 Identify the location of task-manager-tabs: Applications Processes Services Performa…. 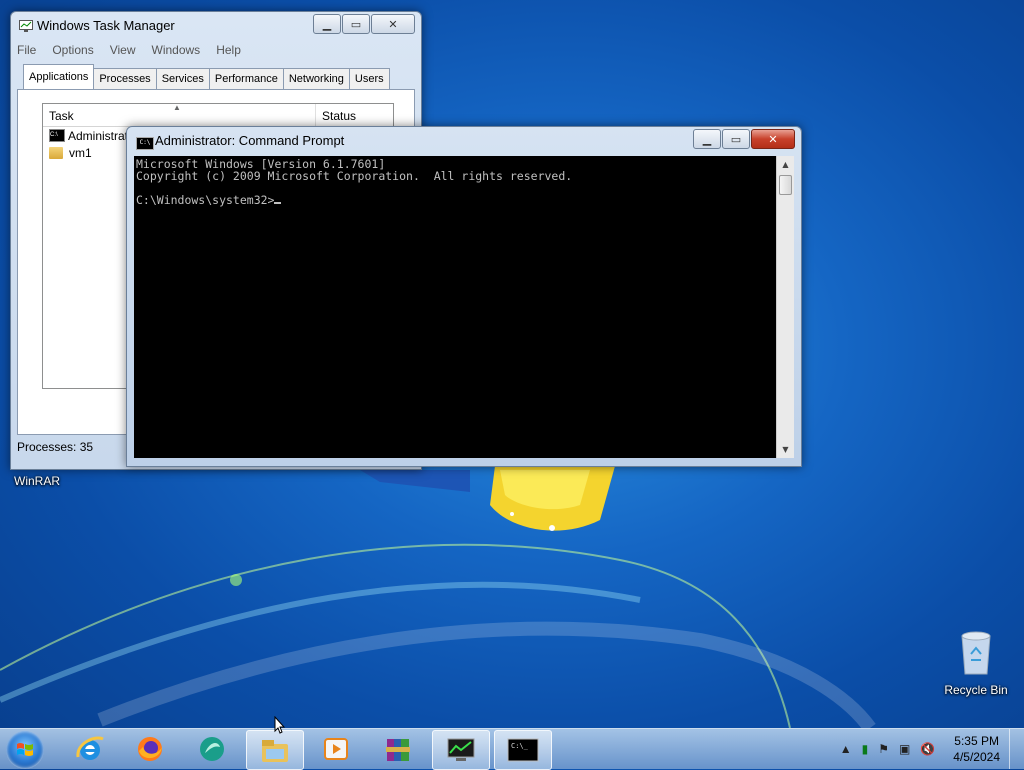
(206, 77).